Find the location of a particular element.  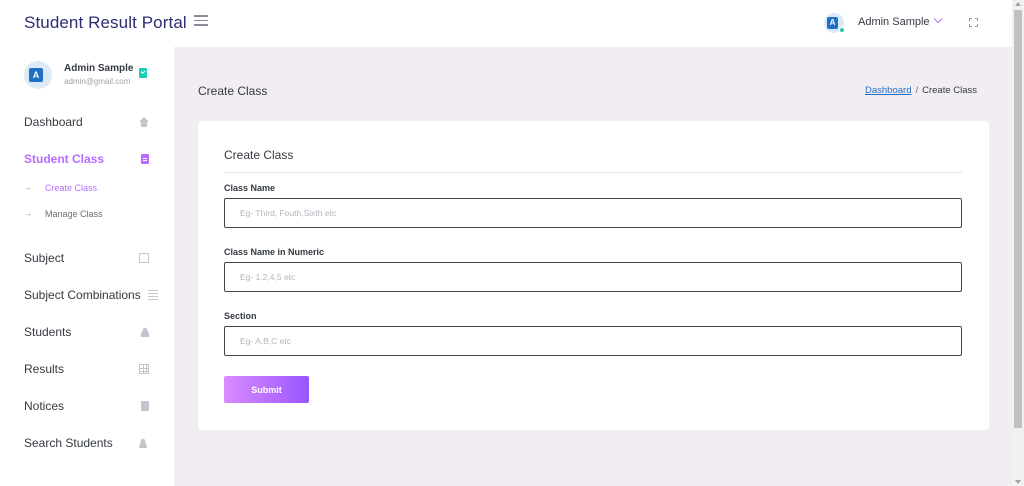

sidebar-item-dashboard: Dashboard is located at coordinates (89, 123).